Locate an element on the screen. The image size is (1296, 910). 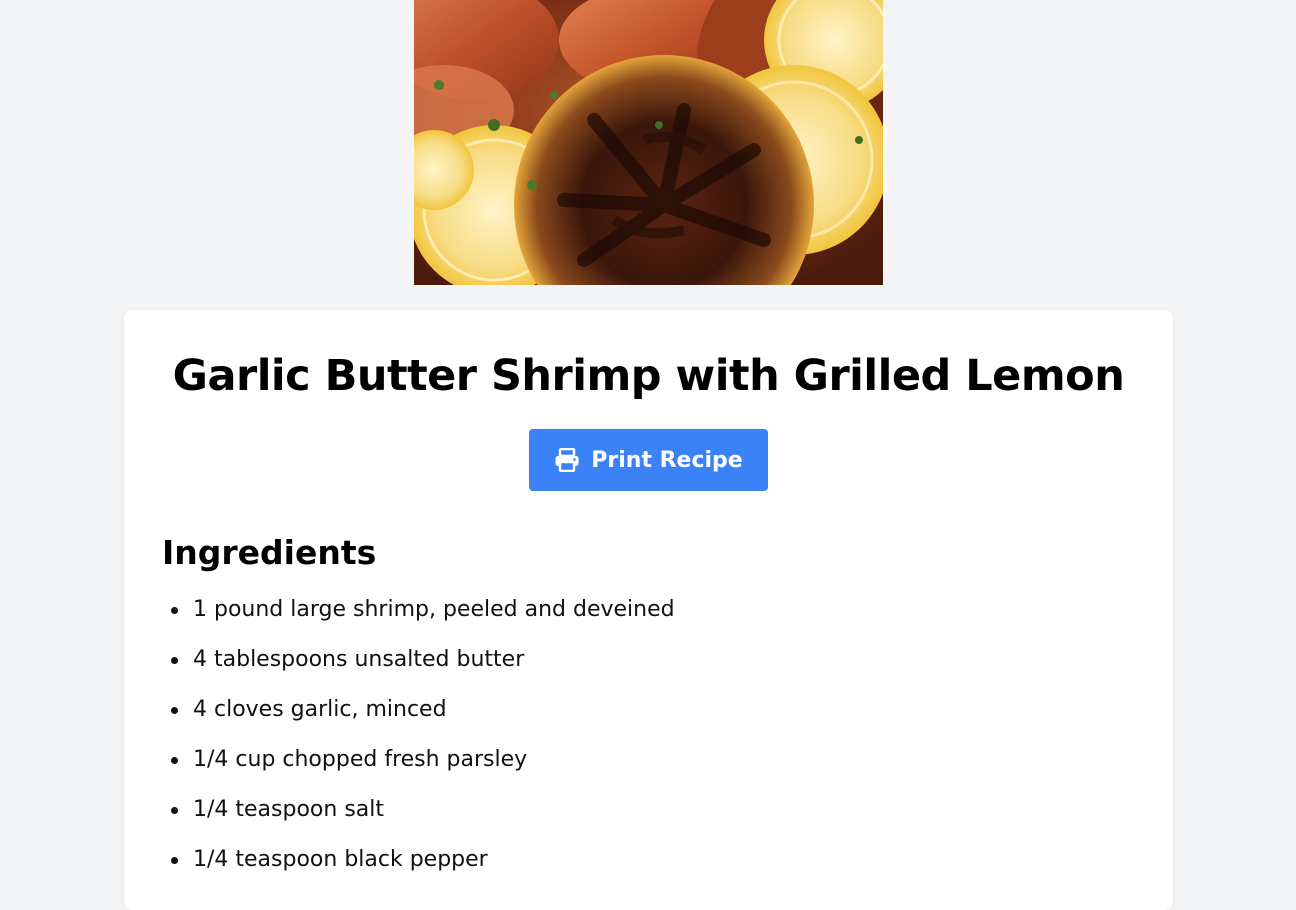
ingredient-item: 4 tablespoons unsalted butter is located at coordinates (423, 660).